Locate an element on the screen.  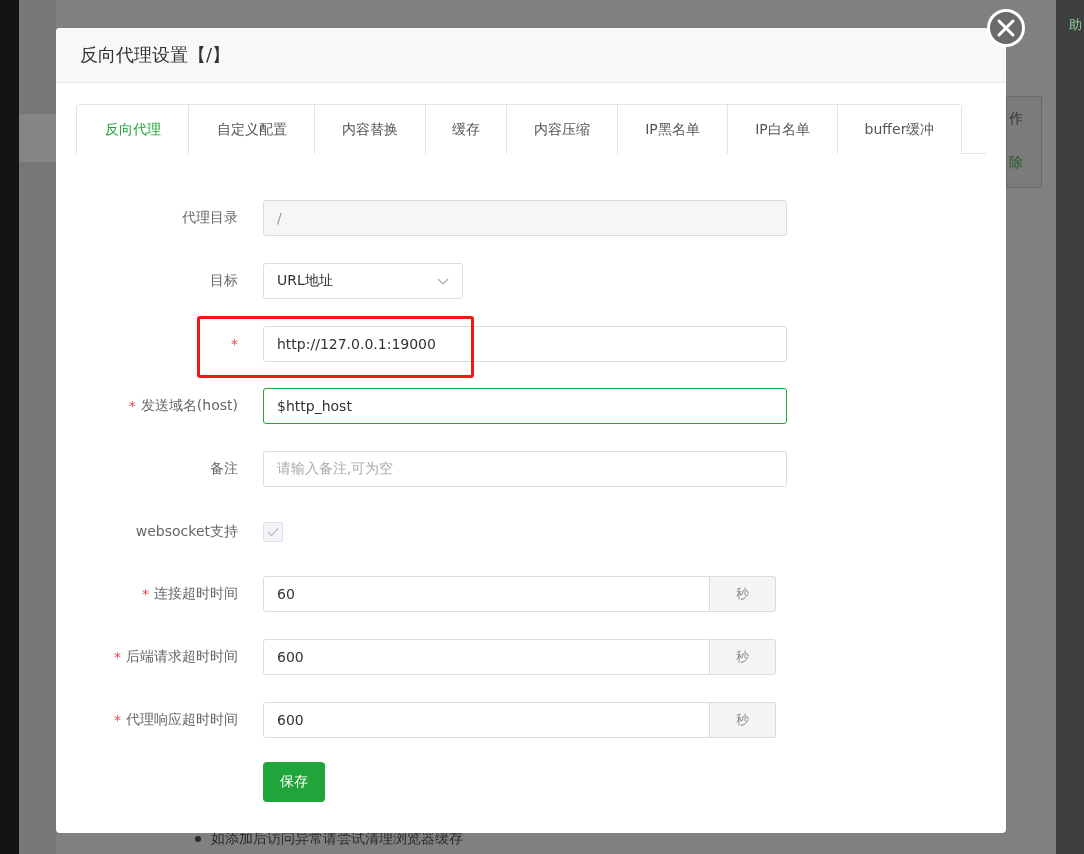
input-field: 60 is located at coordinates (486, 594).